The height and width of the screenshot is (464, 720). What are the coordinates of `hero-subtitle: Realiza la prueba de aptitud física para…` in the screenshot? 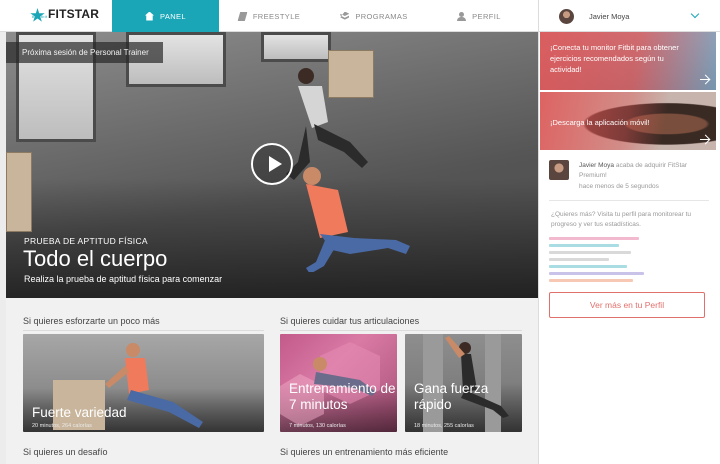 It's located at (123, 279).